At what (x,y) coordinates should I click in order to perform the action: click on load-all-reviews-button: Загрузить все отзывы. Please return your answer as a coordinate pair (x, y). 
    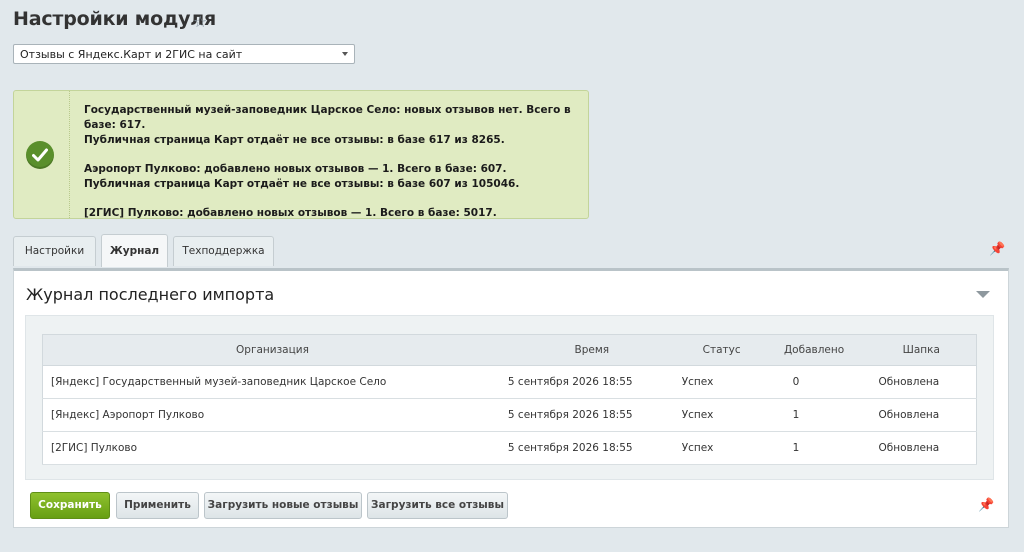
    Looking at the image, I should click on (437, 505).